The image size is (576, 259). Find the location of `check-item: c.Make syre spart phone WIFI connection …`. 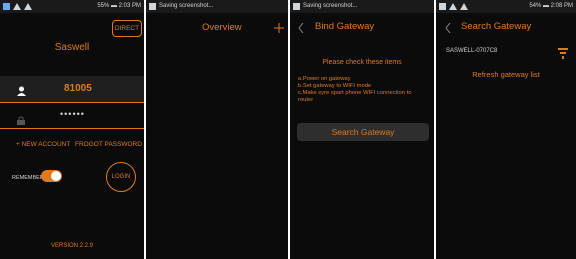

check-item: c.Make syre spart phone WIFI connection … is located at coordinates (355, 96).